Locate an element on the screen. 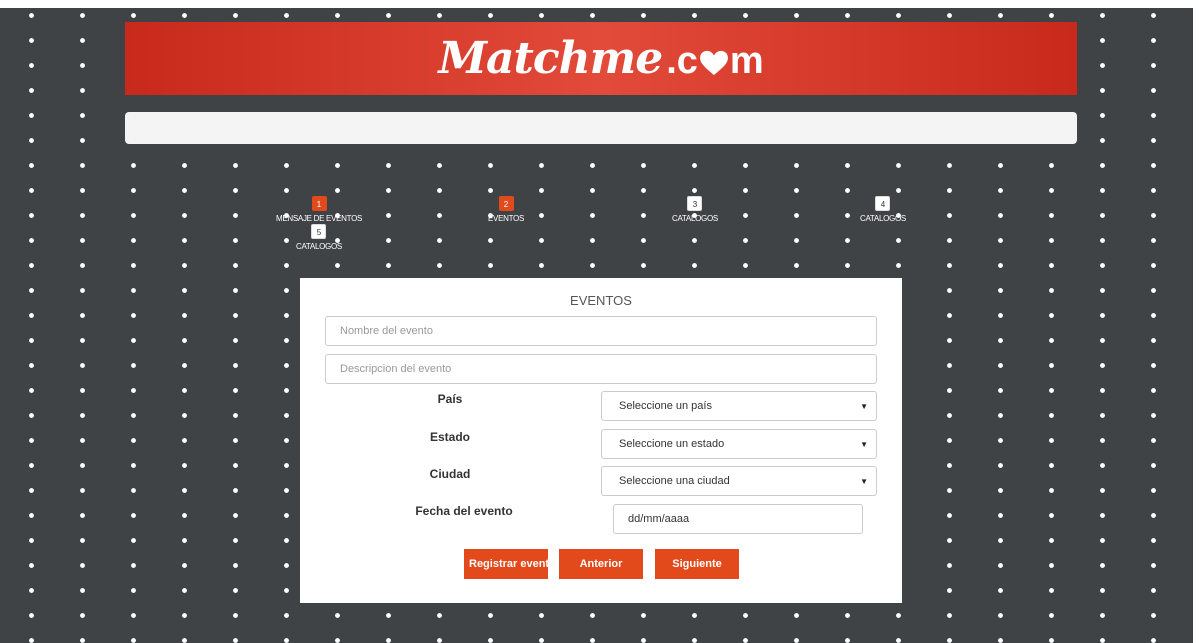  step-5: 5 CATALOGOS is located at coordinates (319, 237).